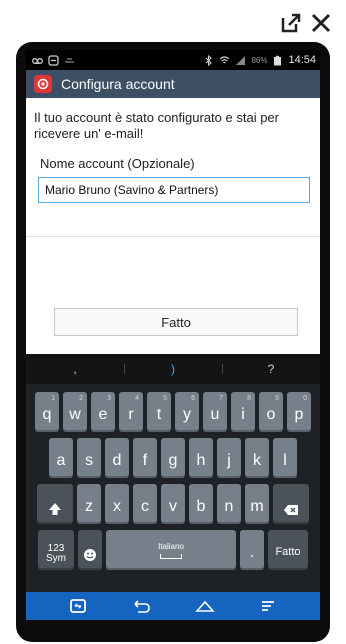 The height and width of the screenshot is (644, 346). I want to click on key-d: d, so click(117, 458).